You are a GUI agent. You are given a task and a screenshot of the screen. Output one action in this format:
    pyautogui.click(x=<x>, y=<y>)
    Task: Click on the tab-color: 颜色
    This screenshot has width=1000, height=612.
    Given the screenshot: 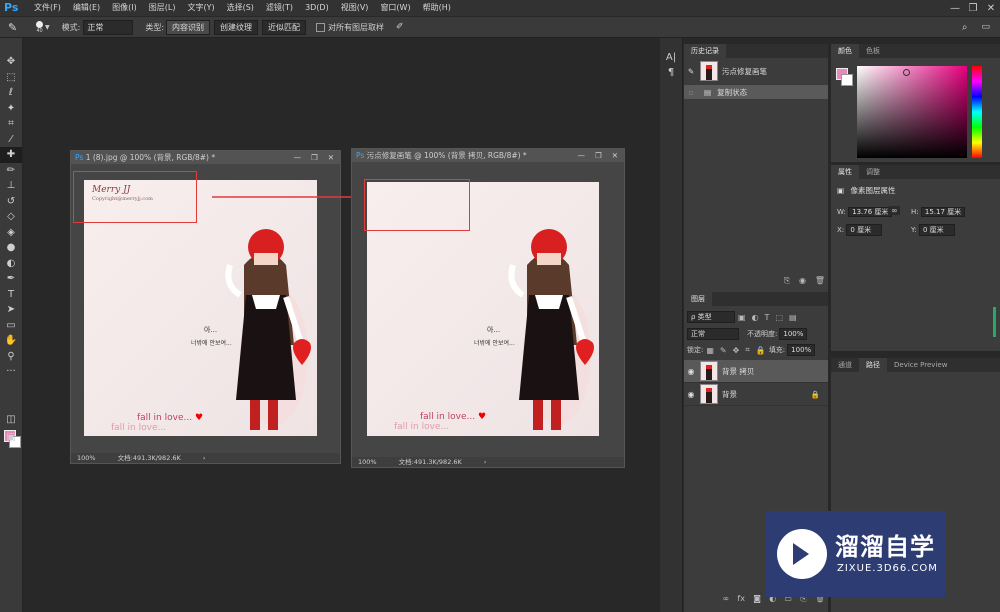 What is the action you would take?
    pyautogui.click(x=845, y=51)
    